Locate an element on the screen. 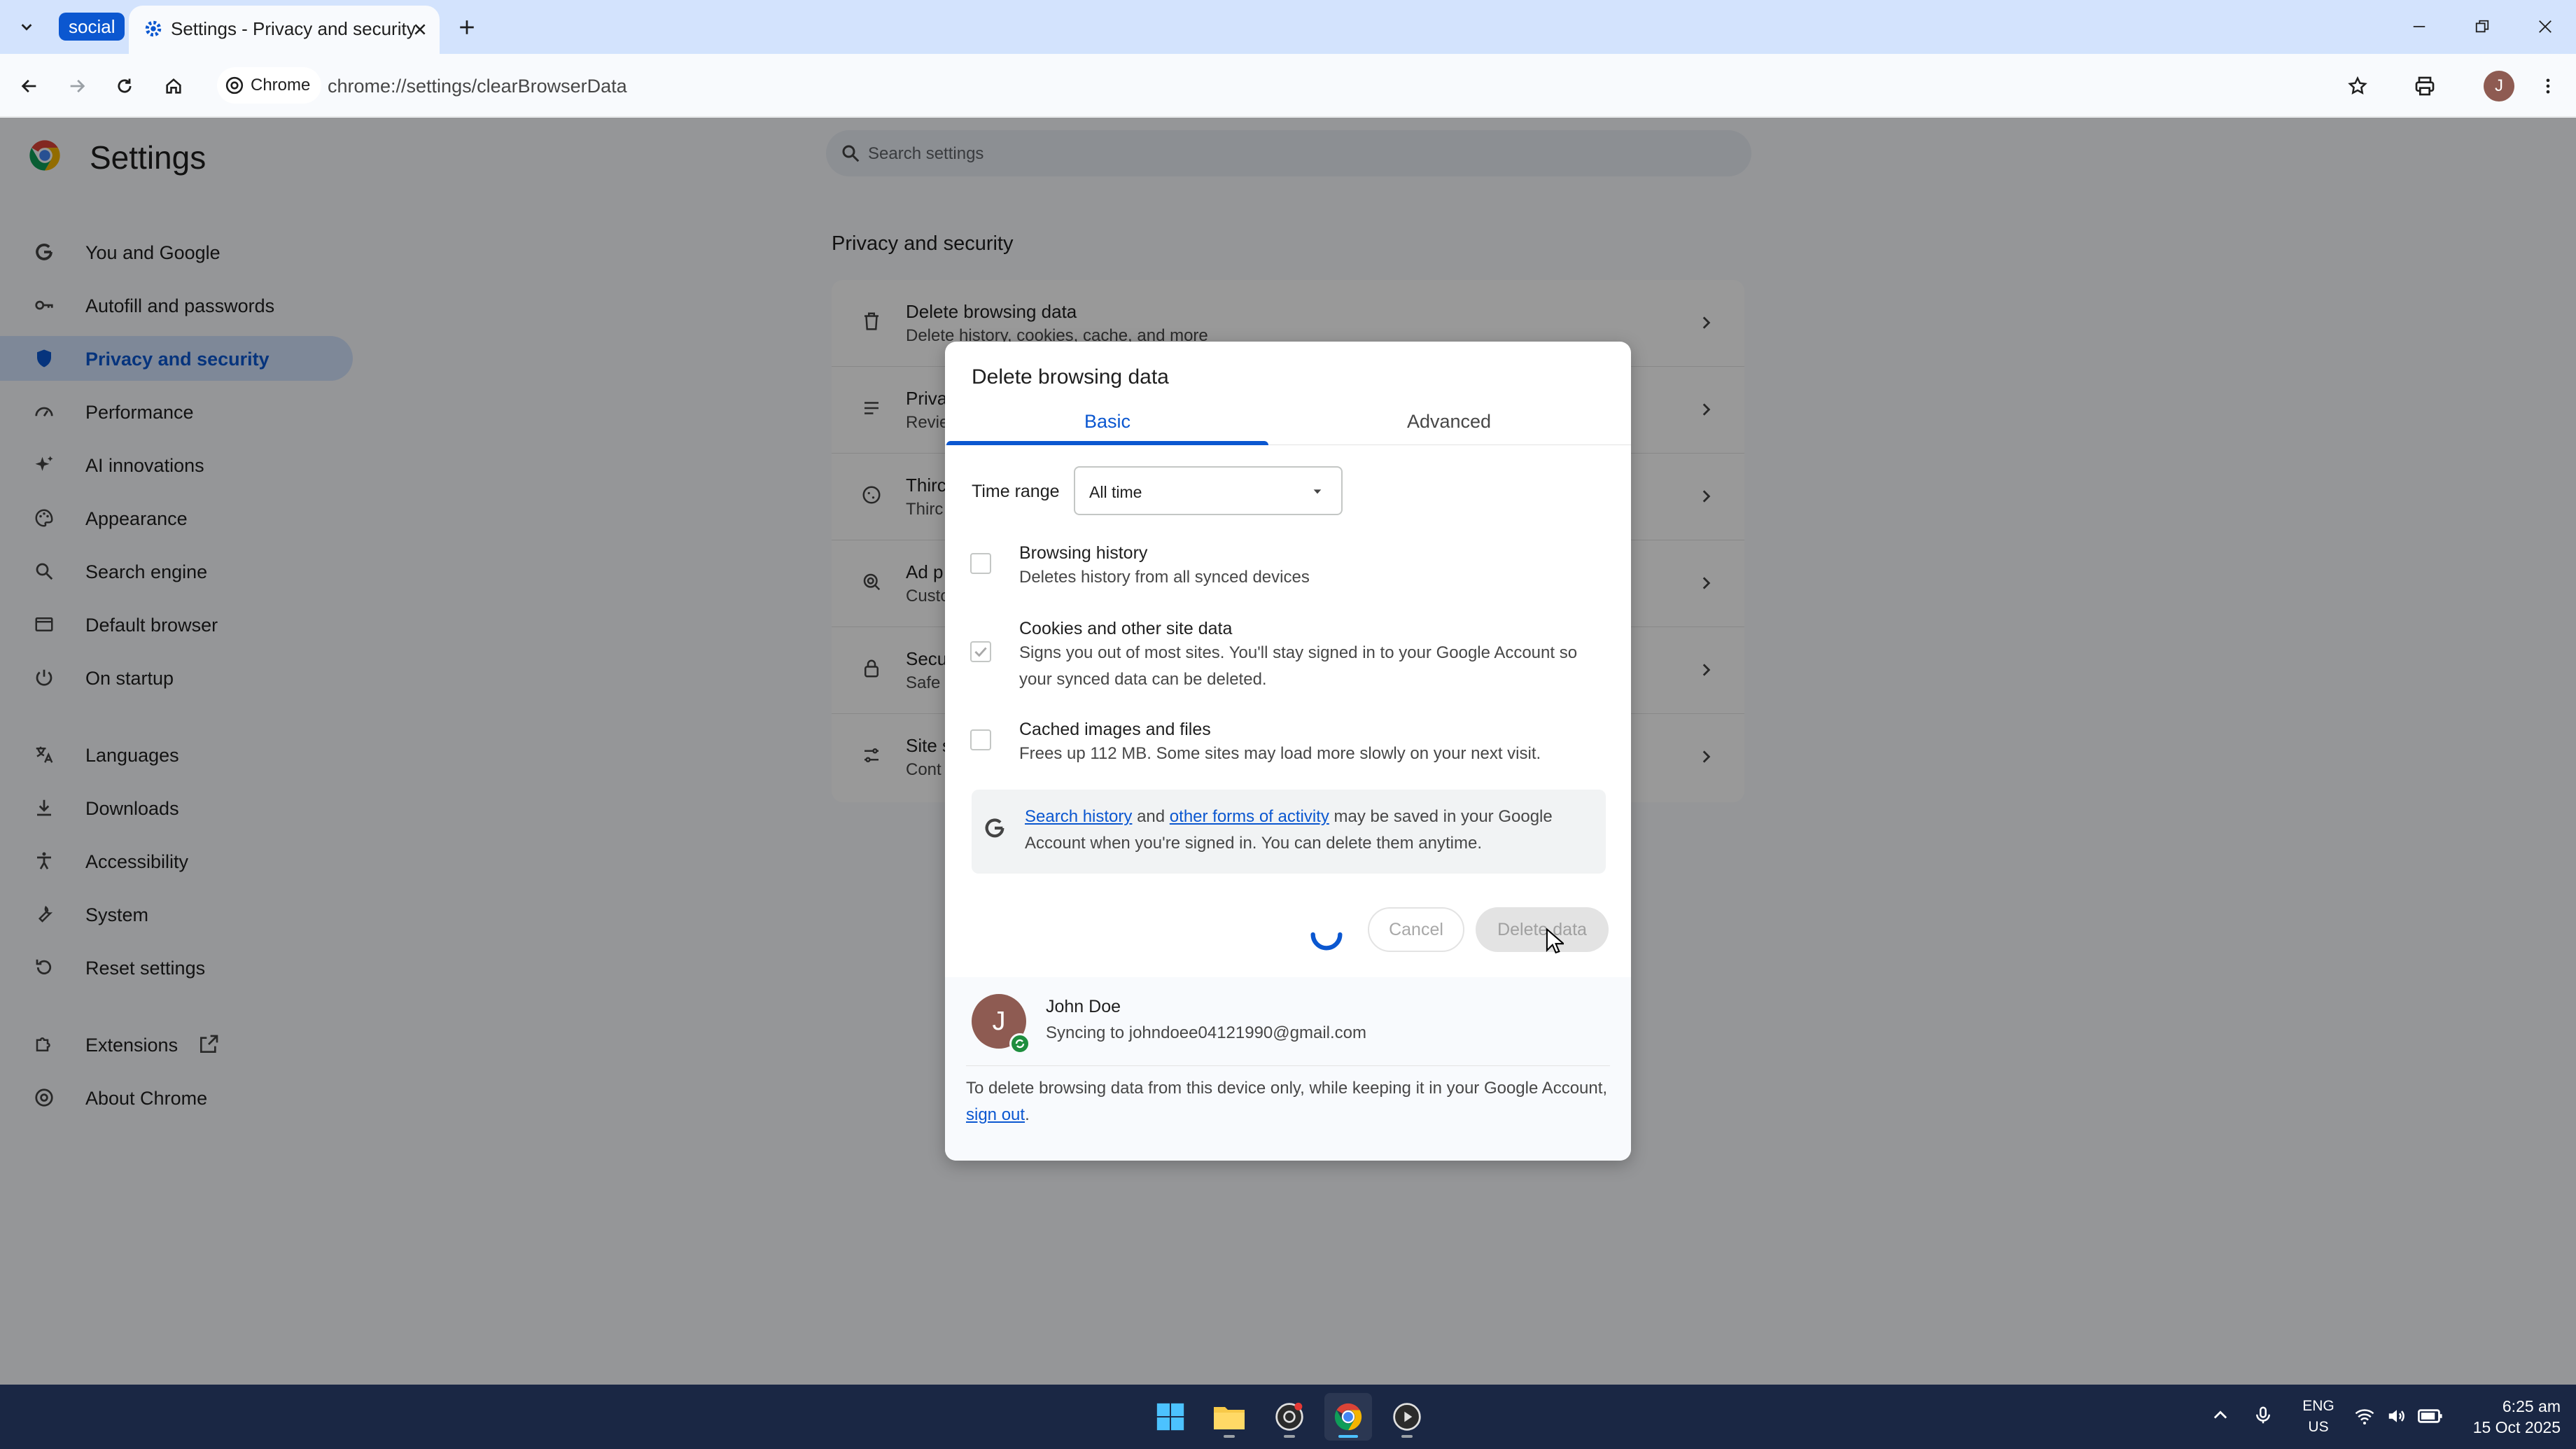 Image resolution: width=2576 pixels, height=1449 pixels. restore-button is located at coordinates (2482, 26).